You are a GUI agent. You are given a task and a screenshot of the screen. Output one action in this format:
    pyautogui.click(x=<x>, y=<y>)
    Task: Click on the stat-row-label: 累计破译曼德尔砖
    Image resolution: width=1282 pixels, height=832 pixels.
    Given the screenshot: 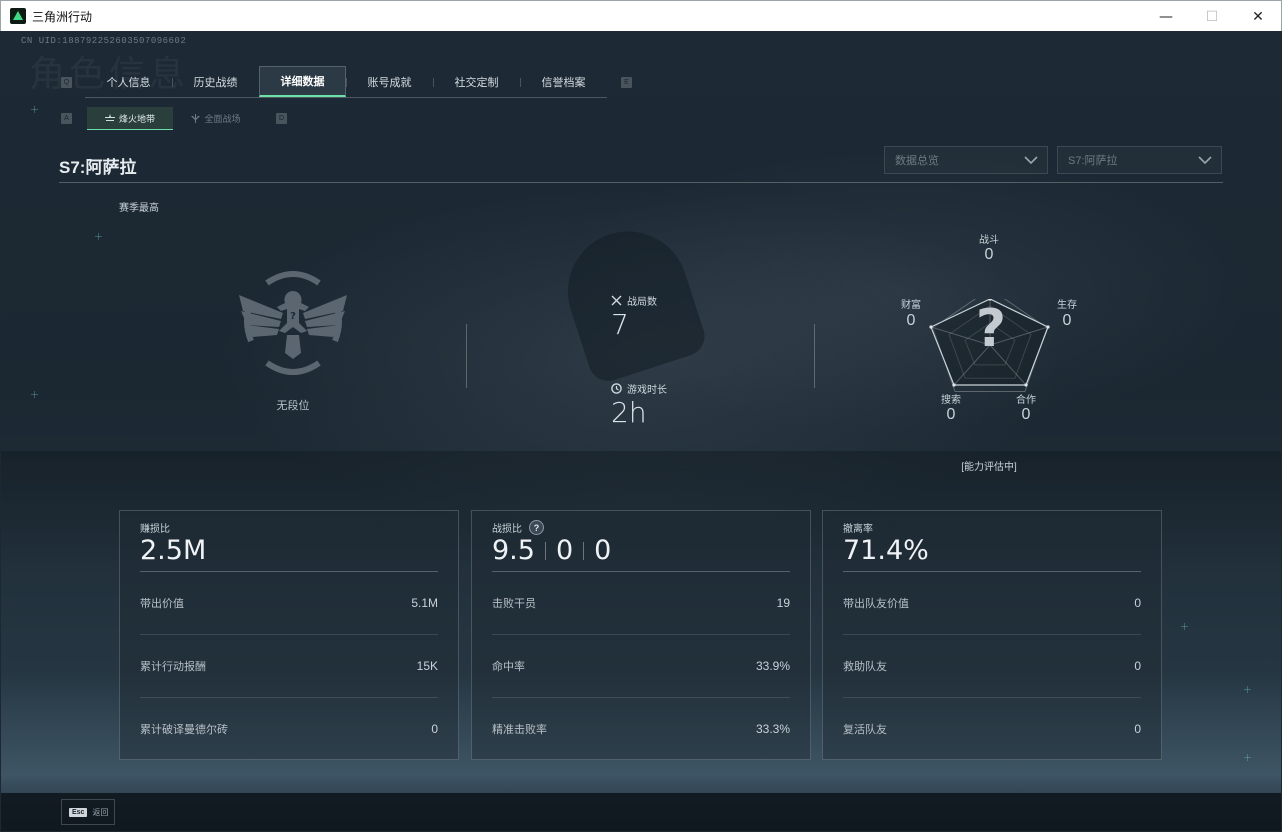 What is the action you would take?
    pyautogui.click(x=184, y=729)
    